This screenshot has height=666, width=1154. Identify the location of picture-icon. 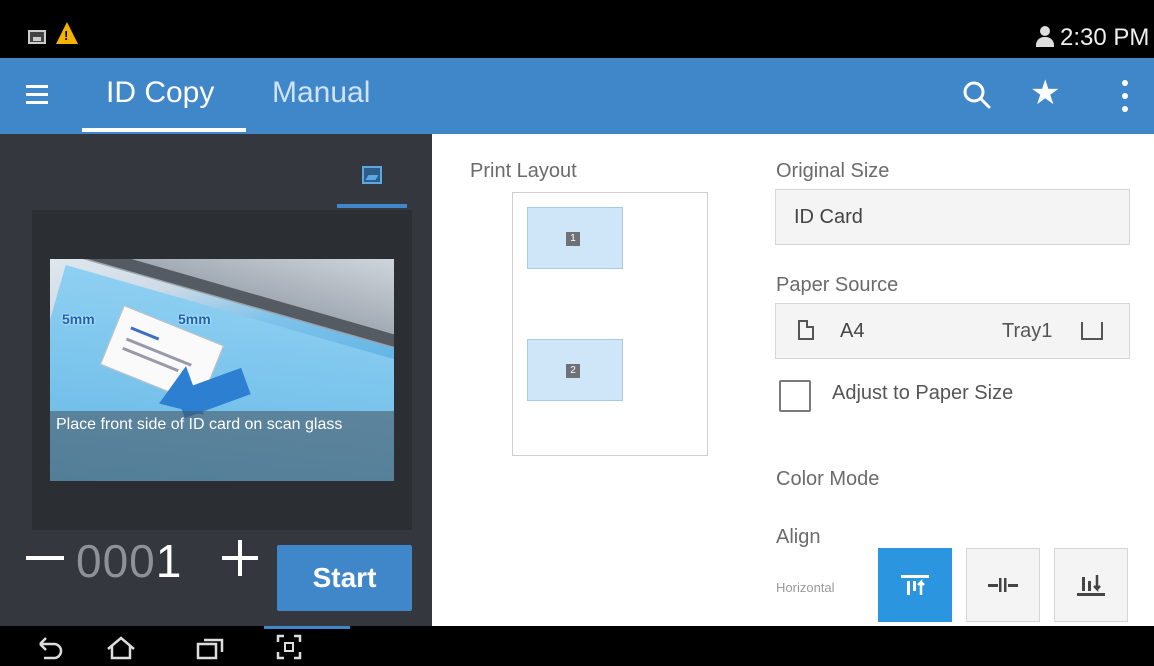
(372, 175).